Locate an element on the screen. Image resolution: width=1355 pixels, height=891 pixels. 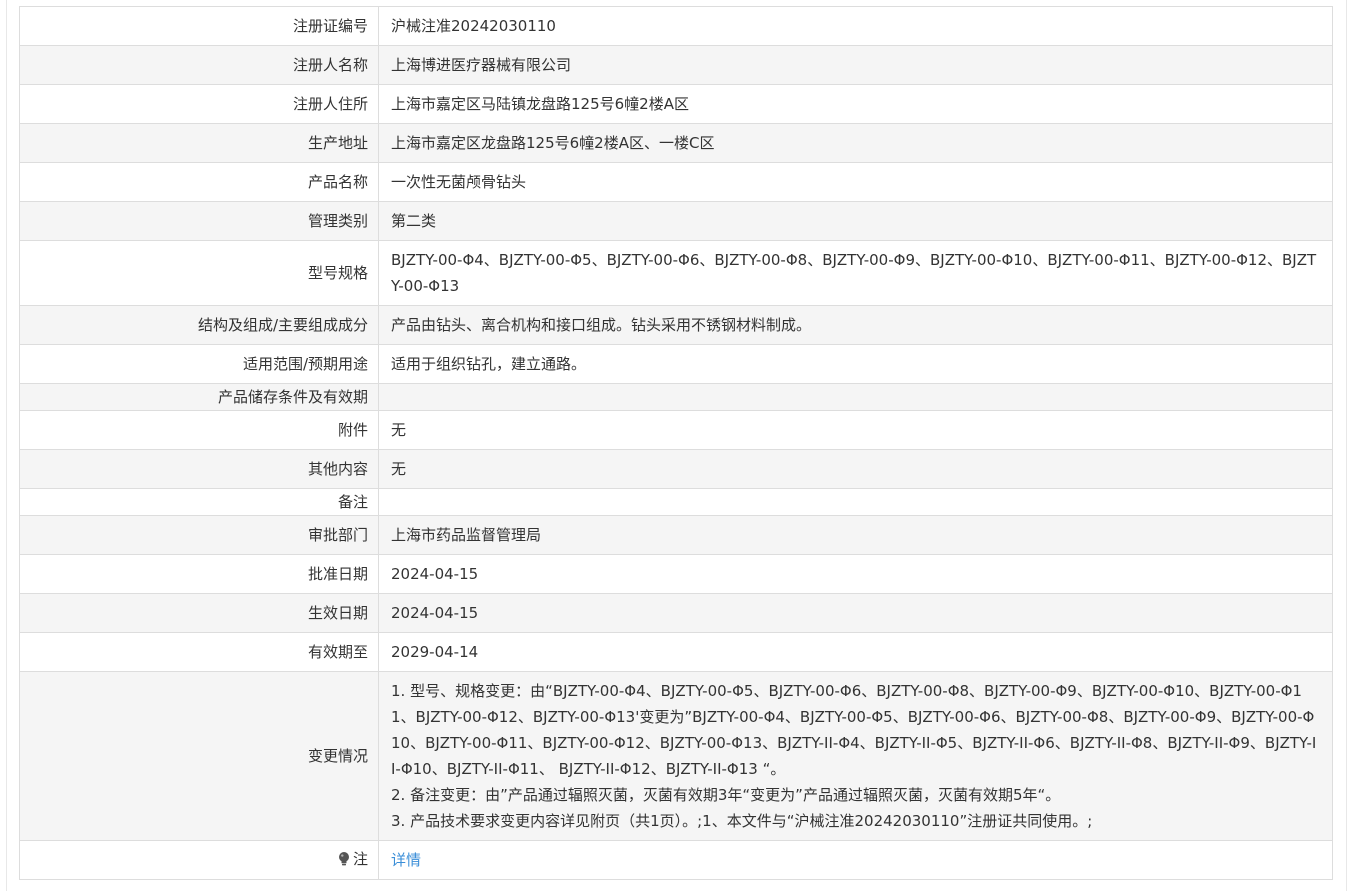
table-row: 产品储存条件及有效期 is located at coordinates (676, 397).